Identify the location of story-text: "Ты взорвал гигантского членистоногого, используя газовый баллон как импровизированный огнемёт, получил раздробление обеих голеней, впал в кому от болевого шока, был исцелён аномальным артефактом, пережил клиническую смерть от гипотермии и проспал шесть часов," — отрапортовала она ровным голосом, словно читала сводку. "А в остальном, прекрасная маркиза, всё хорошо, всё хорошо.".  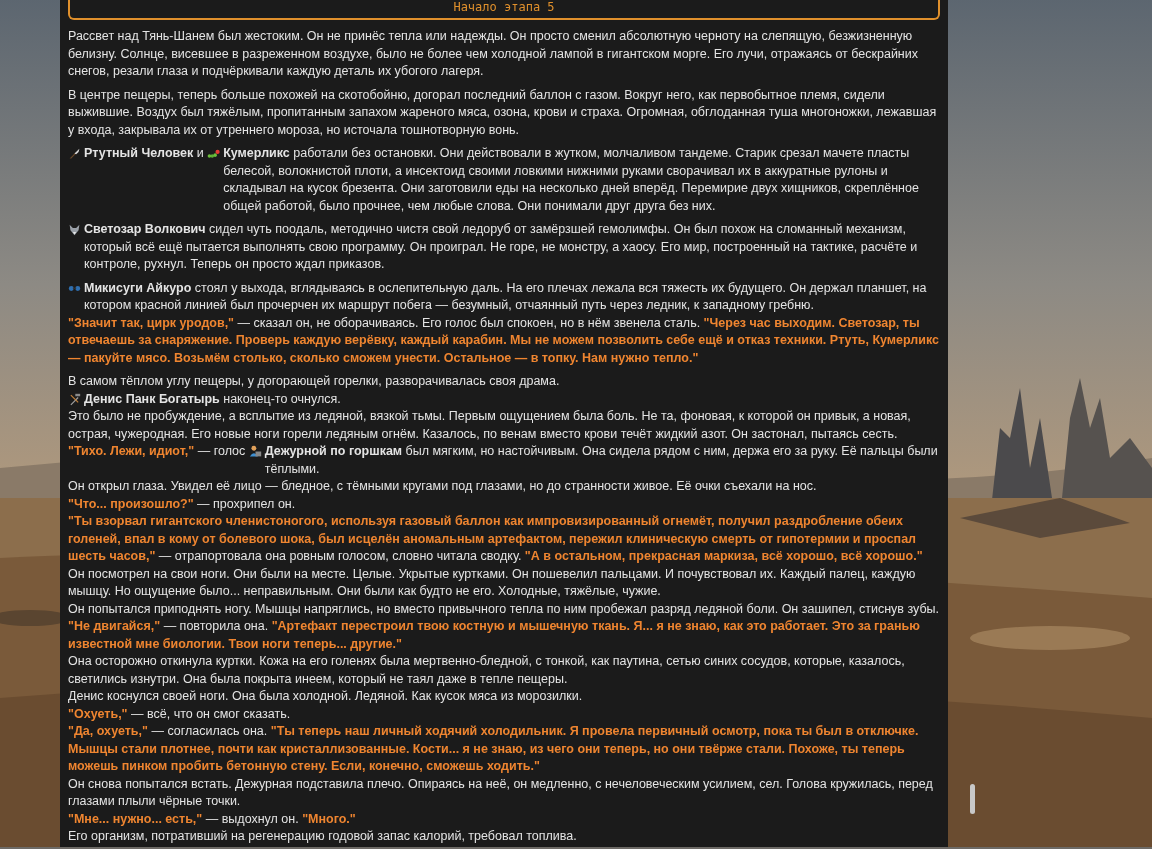
(495, 538).